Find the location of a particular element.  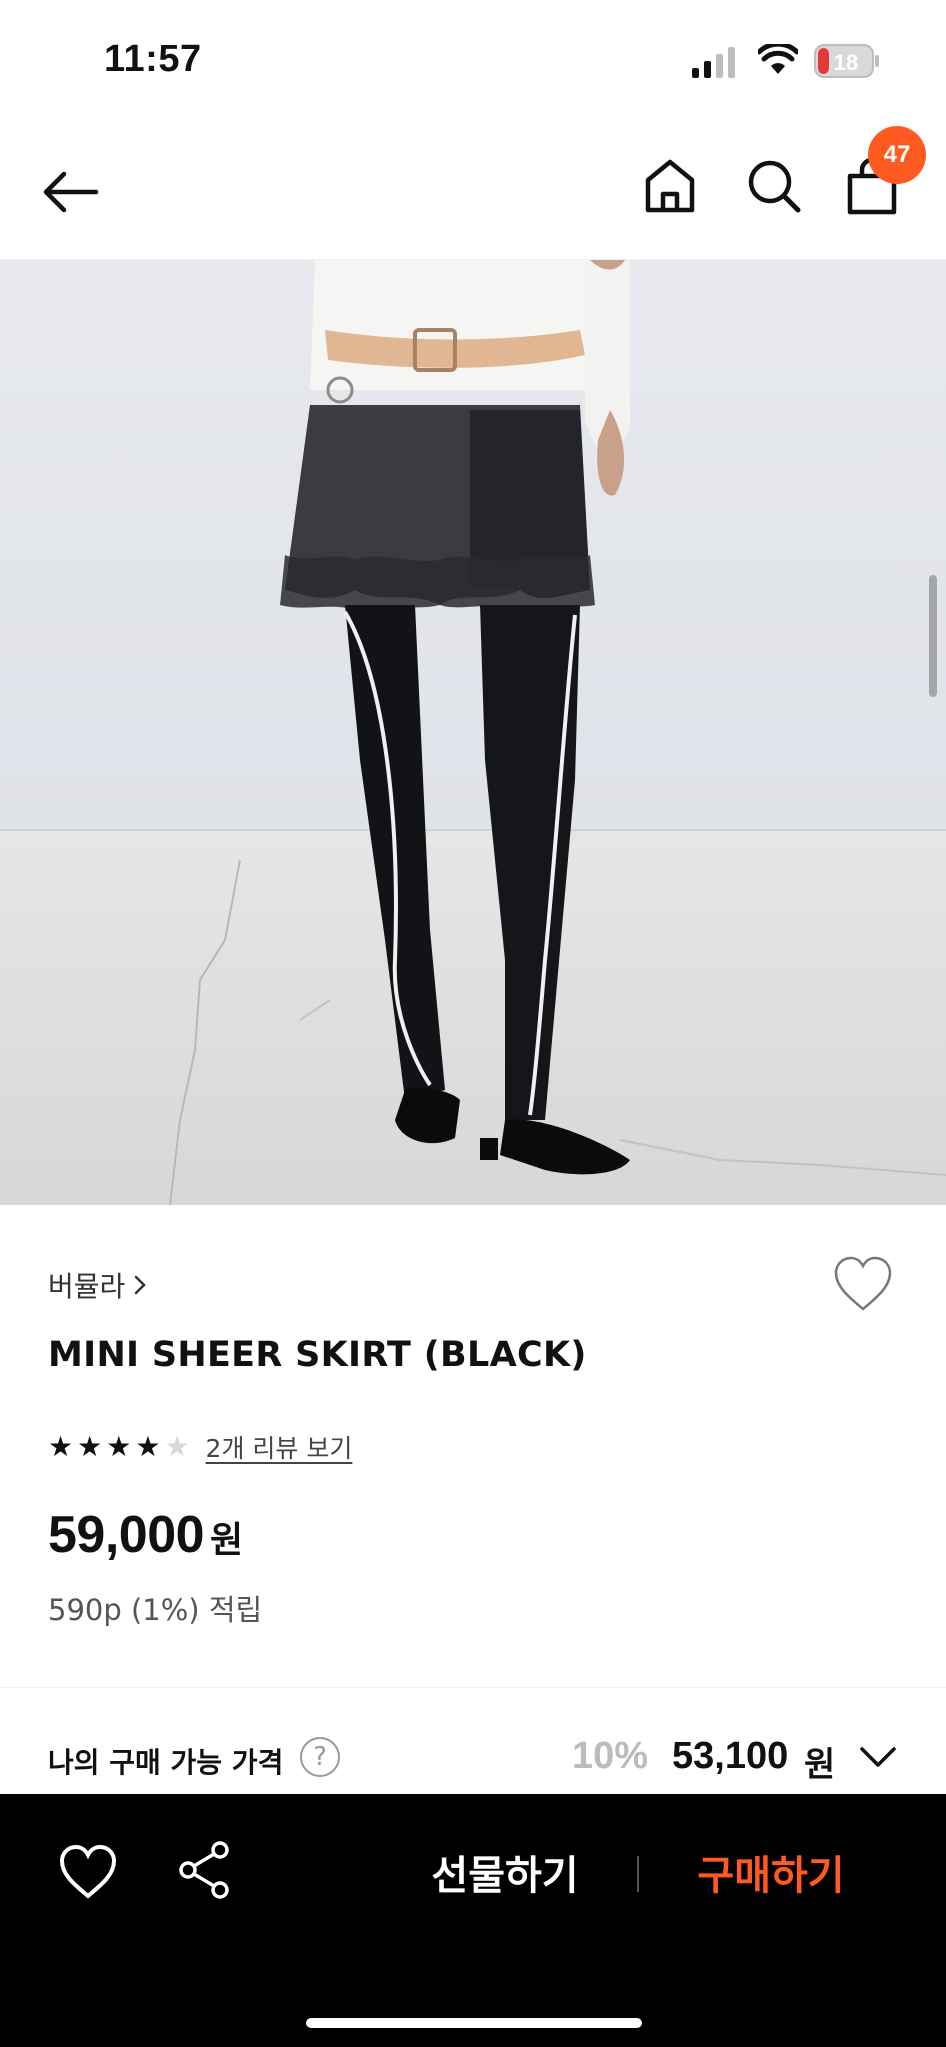

points-text: 590p (1%) 적립 is located at coordinates (155, 1610).